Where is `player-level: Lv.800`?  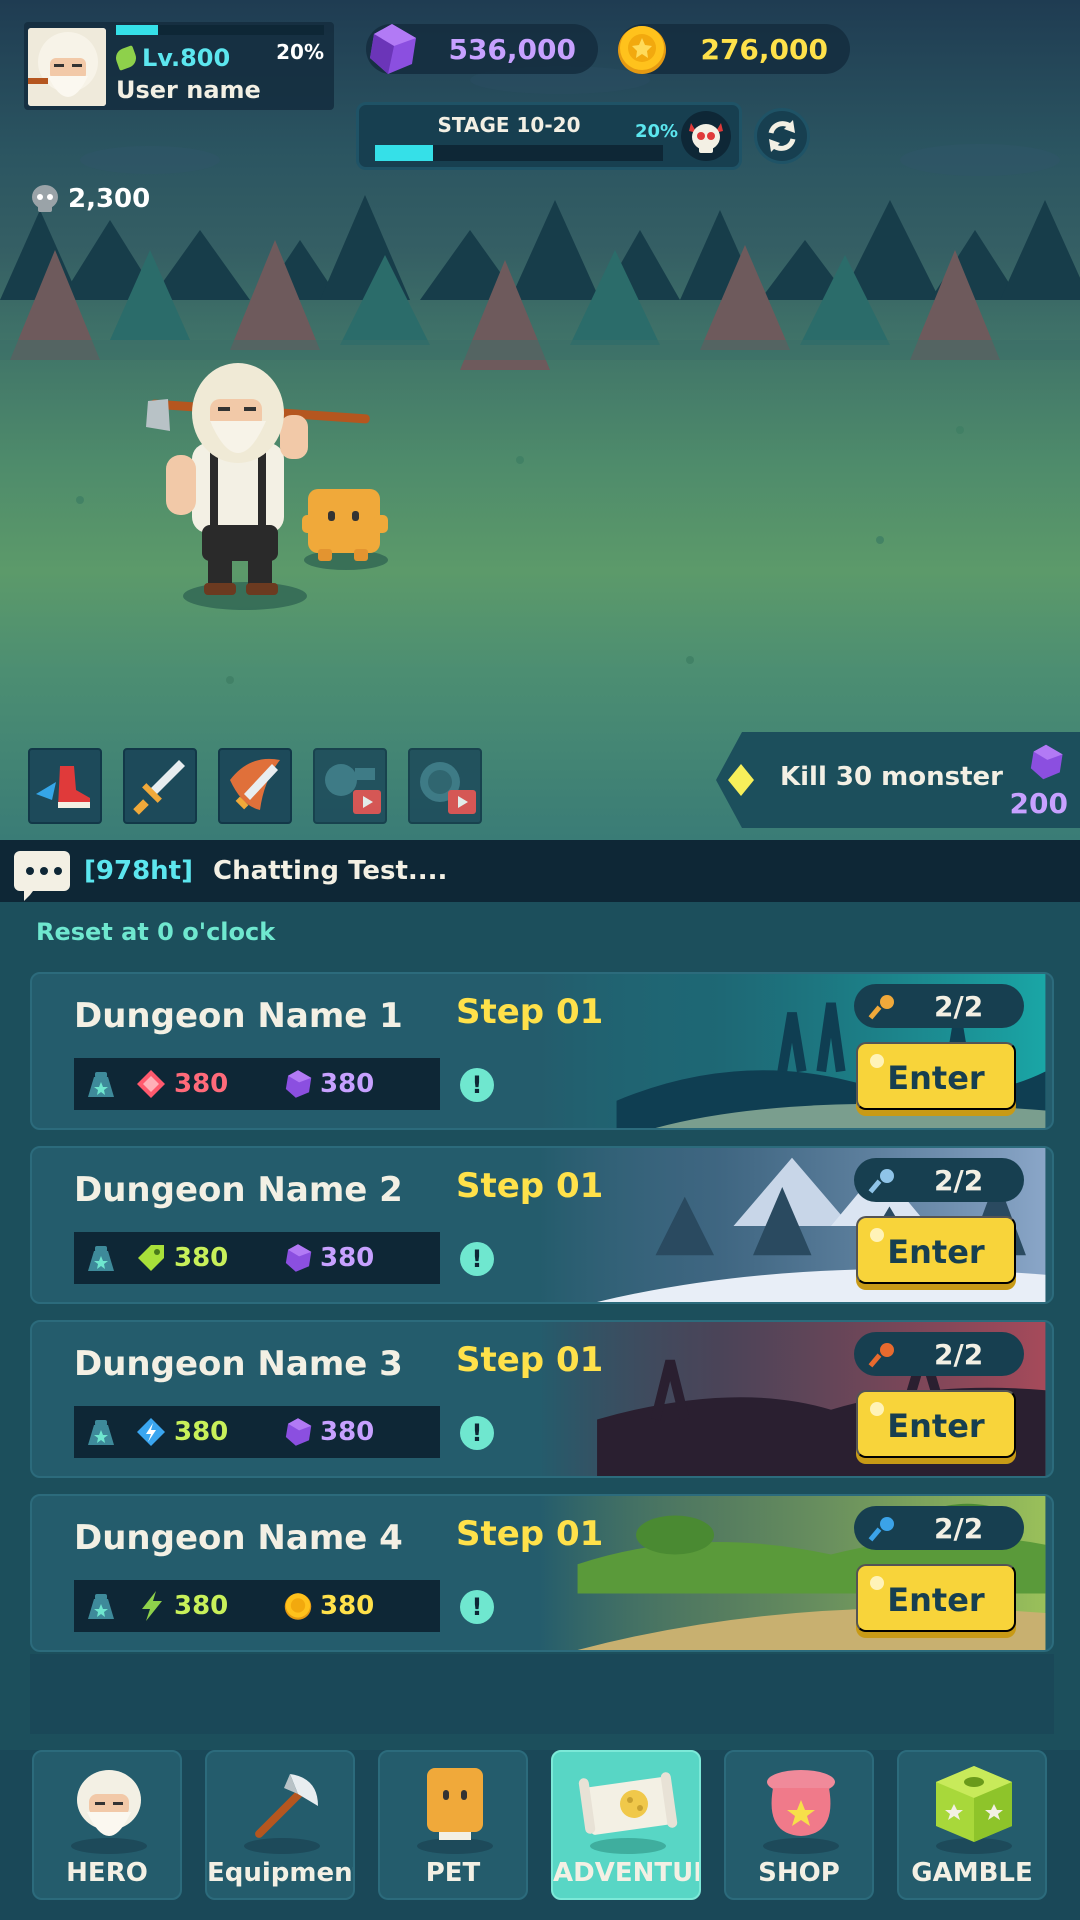 player-level: Lv.800 is located at coordinates (172, 58).